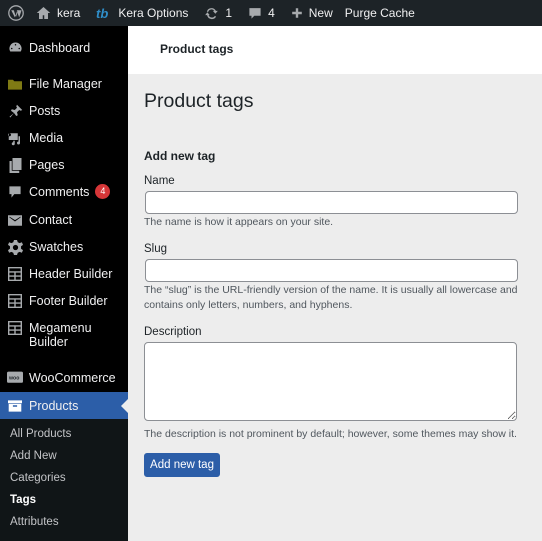  I want to click on description-label: Description, so click(173, 332).